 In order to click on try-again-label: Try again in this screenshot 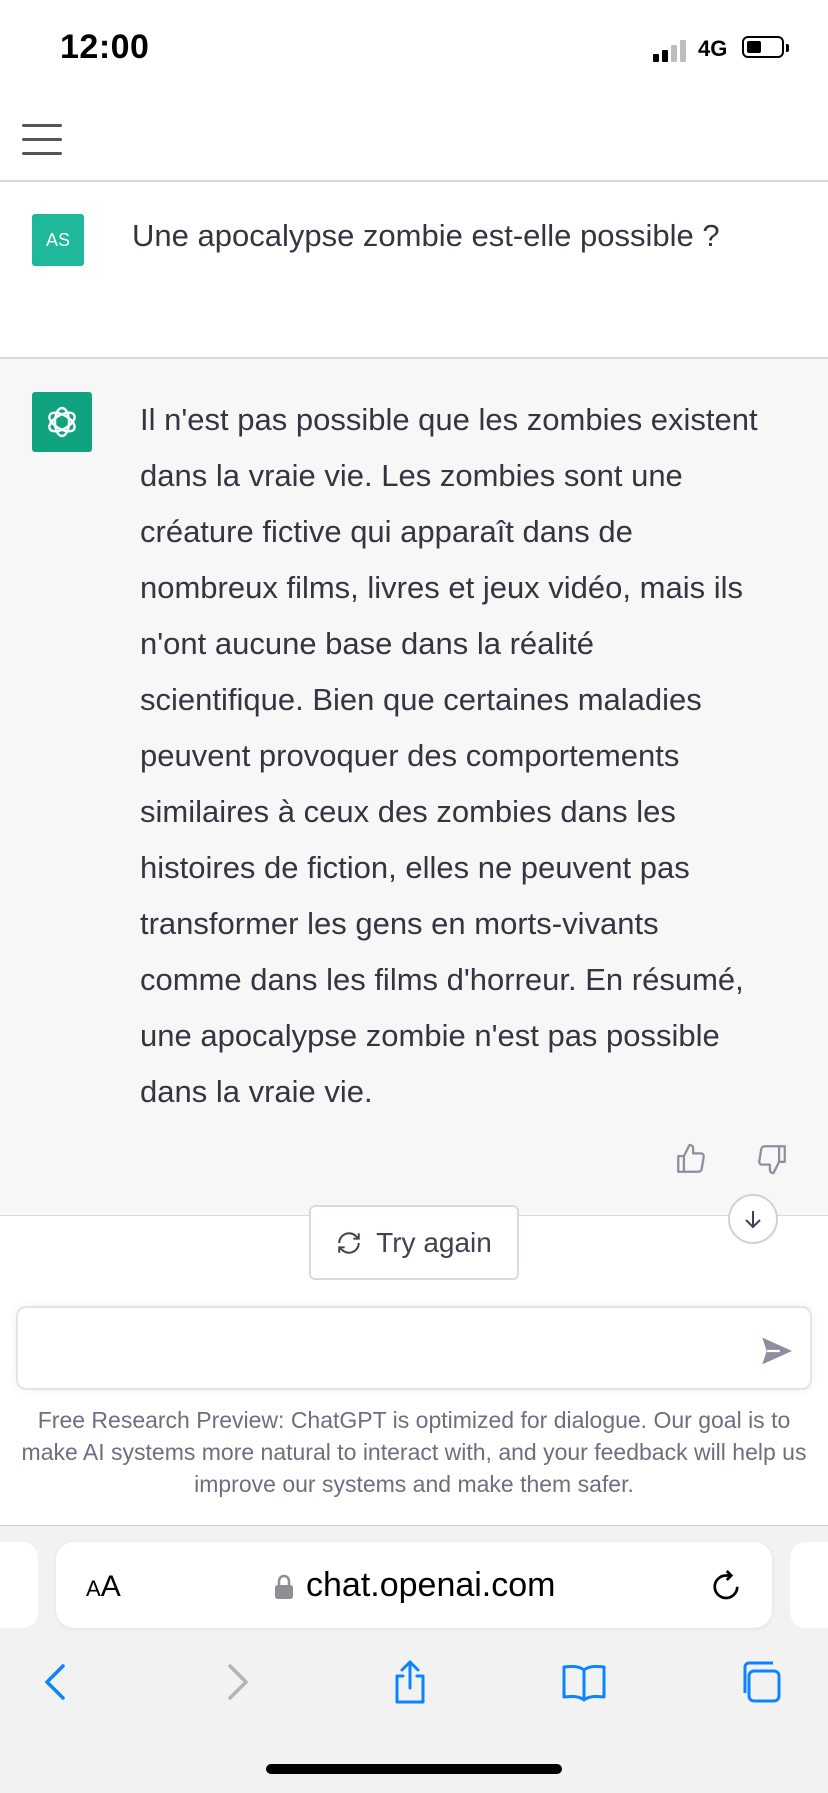, I will do `click(434, 1242)`.